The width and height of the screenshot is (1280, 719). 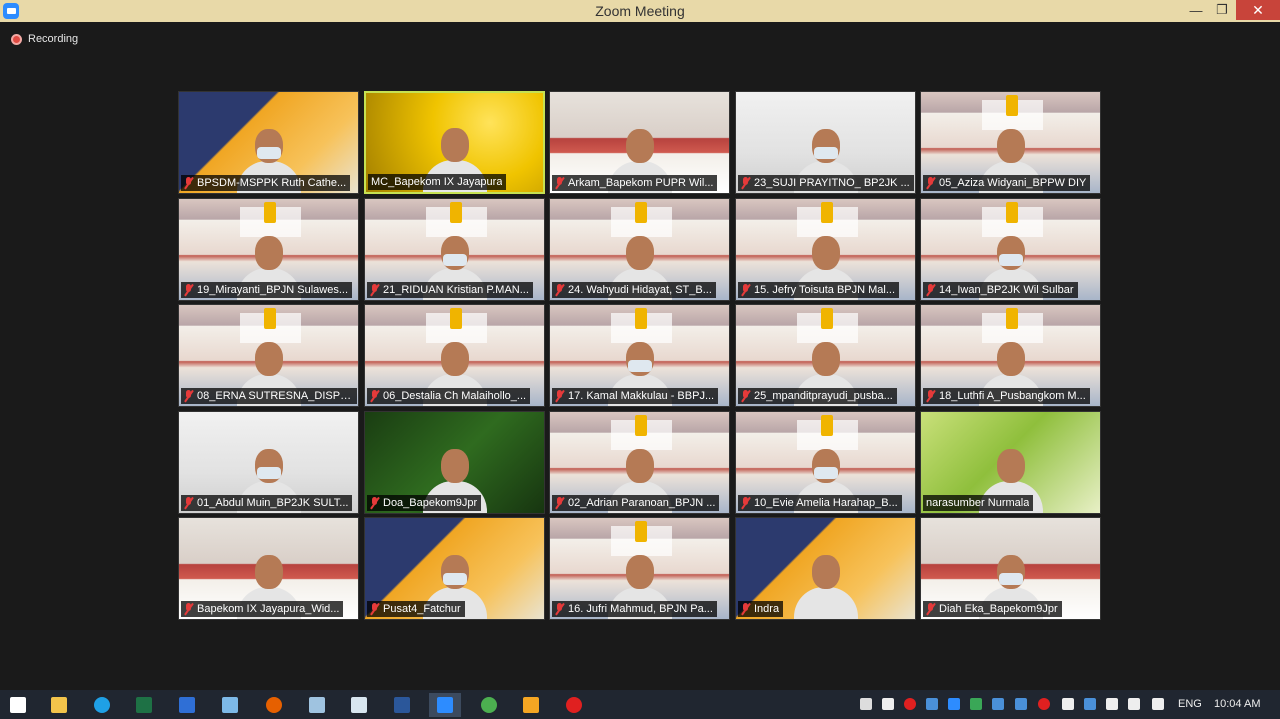 I want to click on participant-video, so click(x=826, y=579).